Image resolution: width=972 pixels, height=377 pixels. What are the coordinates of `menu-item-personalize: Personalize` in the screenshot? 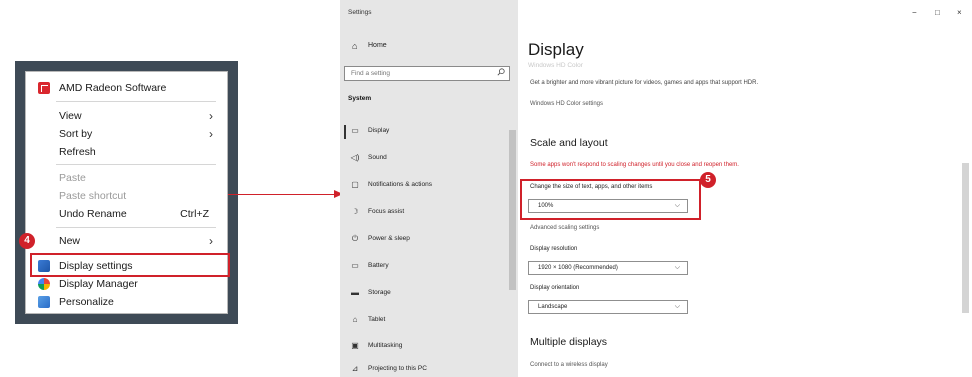 It's located at (126, 302).